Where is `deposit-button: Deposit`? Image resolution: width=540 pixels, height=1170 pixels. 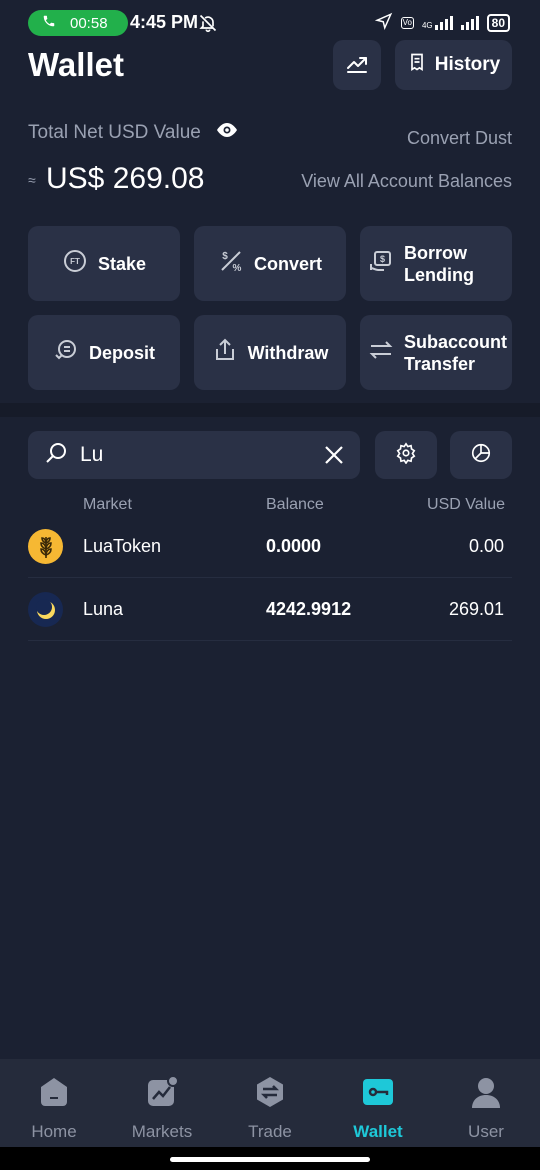 deposit-button: Deposit is located at coordinates (104, 352).